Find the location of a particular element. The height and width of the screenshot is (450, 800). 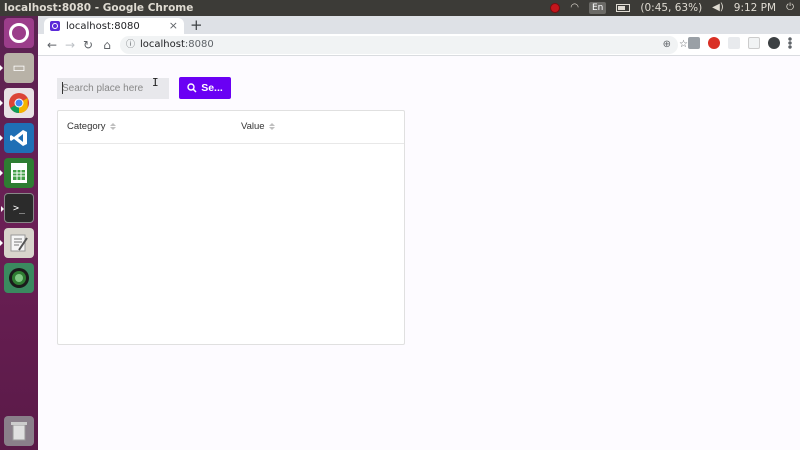

url-port: :8080 is located at coordinates (199, 44).